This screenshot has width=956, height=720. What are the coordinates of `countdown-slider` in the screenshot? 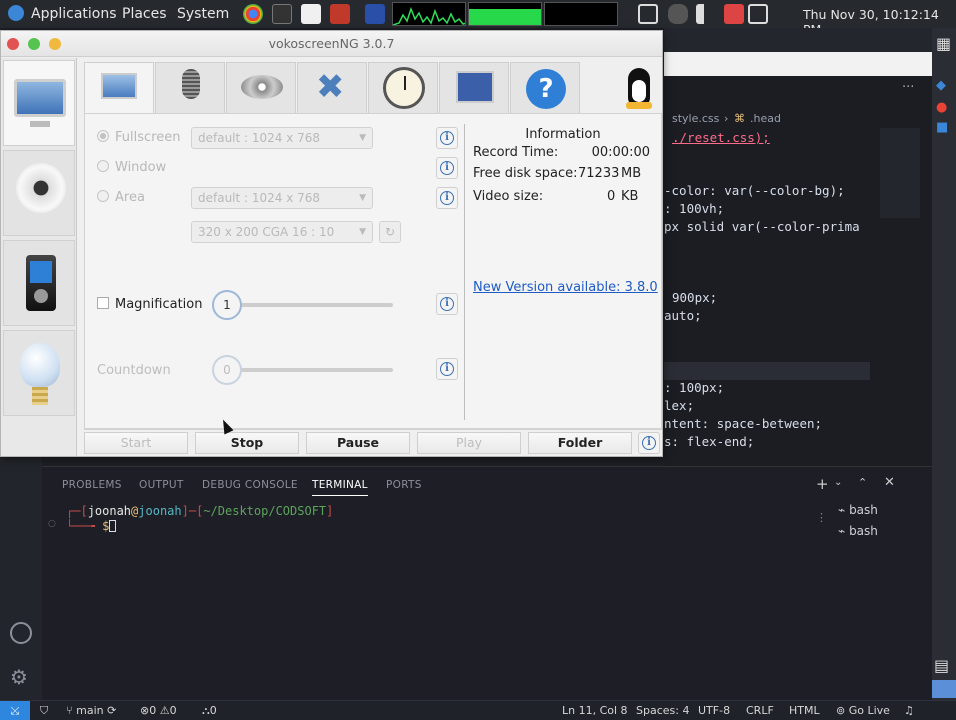 It's located at (310, 370).